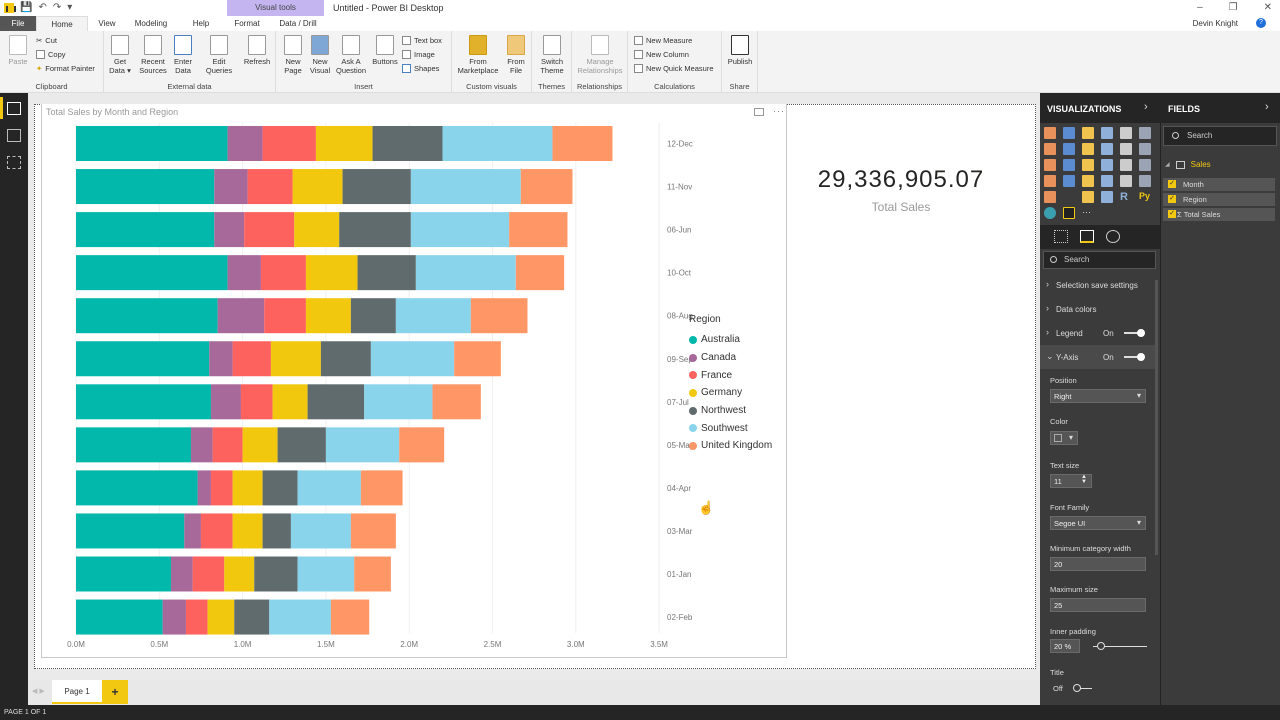  I want to click on viz-pane-scrollbar, so click(1156, 417).